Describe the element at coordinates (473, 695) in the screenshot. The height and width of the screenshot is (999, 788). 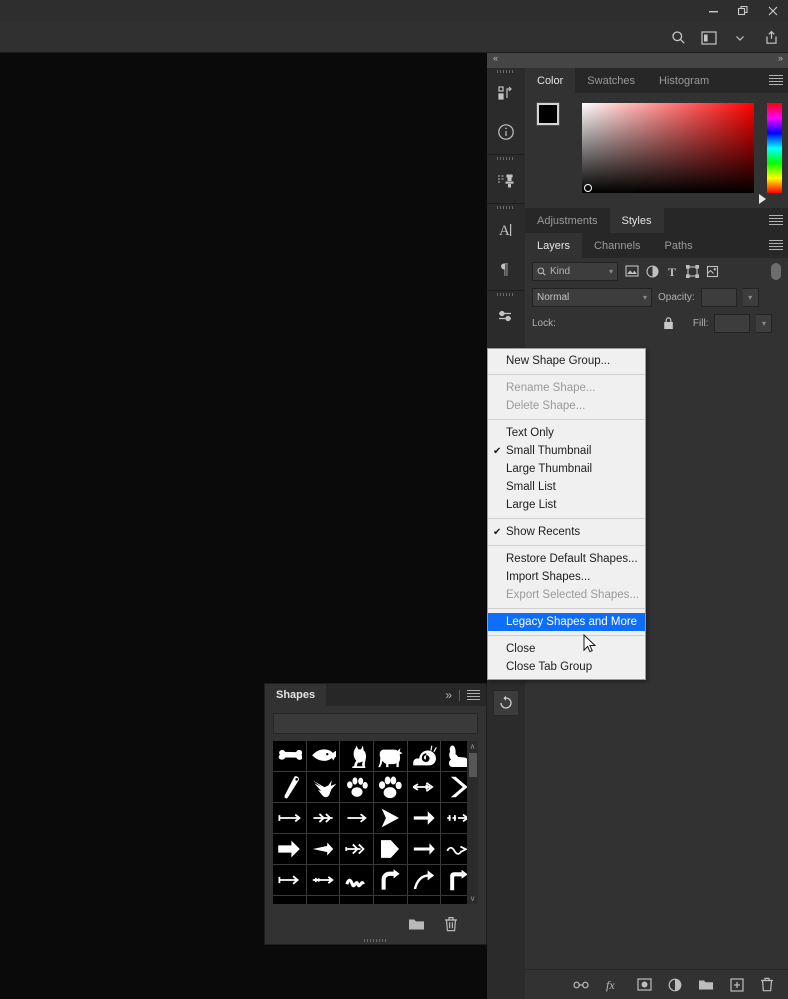
I see `shapes-panel-menu-icon` at that location.